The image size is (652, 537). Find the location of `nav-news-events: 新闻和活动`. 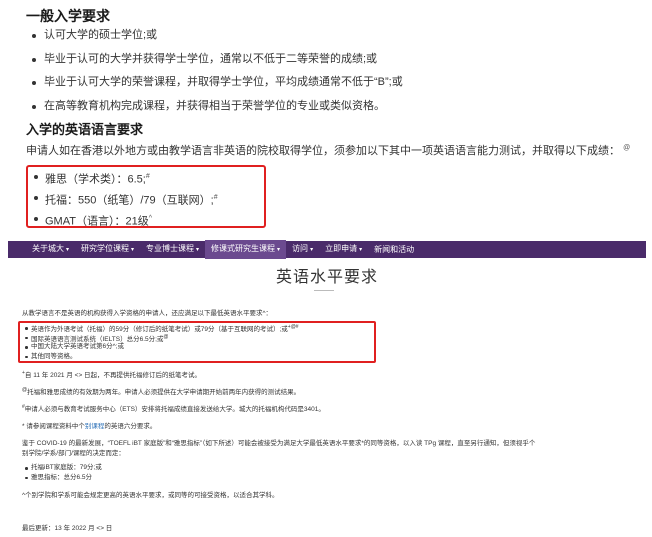

nav-news-events: 新闻和活动 is located at coordinates (394, 249).